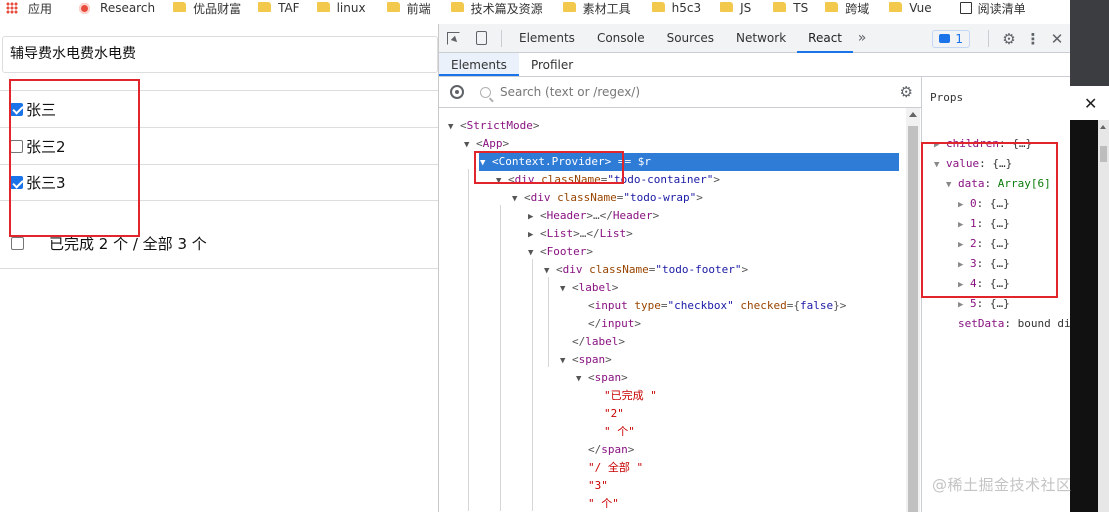 The height and width of the screenshot is (512, 1109). Describe the element at coordinates (219, 108) in the screenshot. I see `todo-item: 张三` at that location.